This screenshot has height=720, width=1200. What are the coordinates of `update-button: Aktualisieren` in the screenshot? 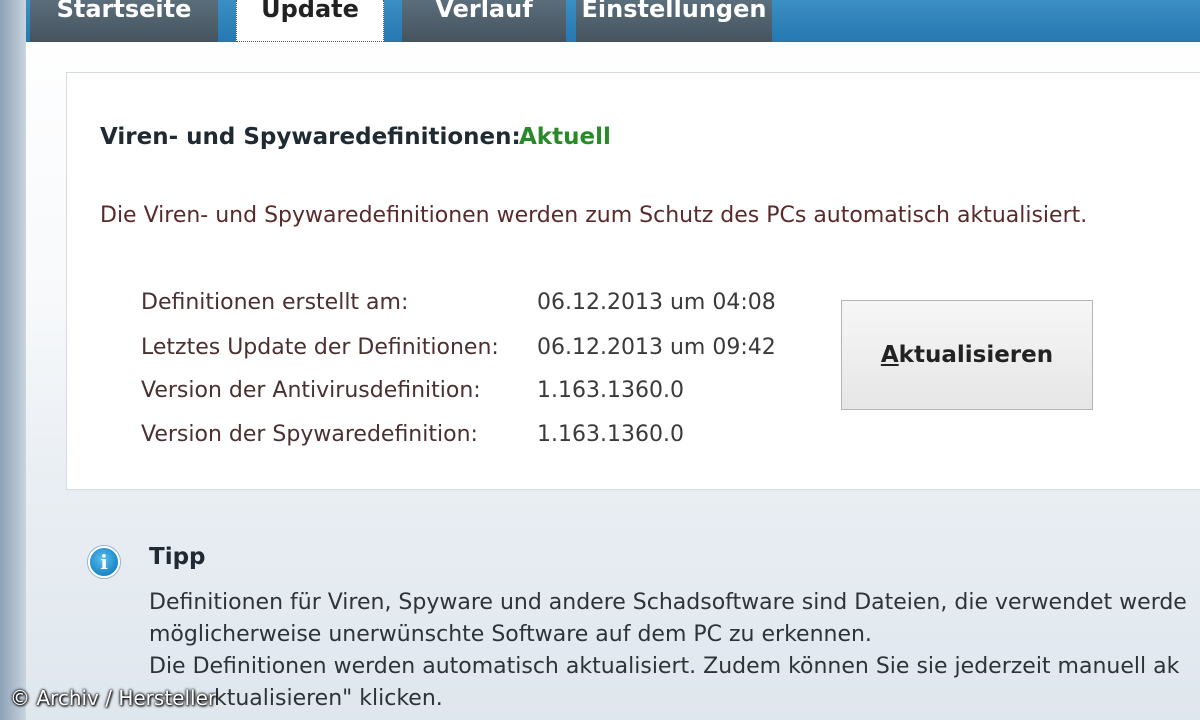 It's located at (967, 355).